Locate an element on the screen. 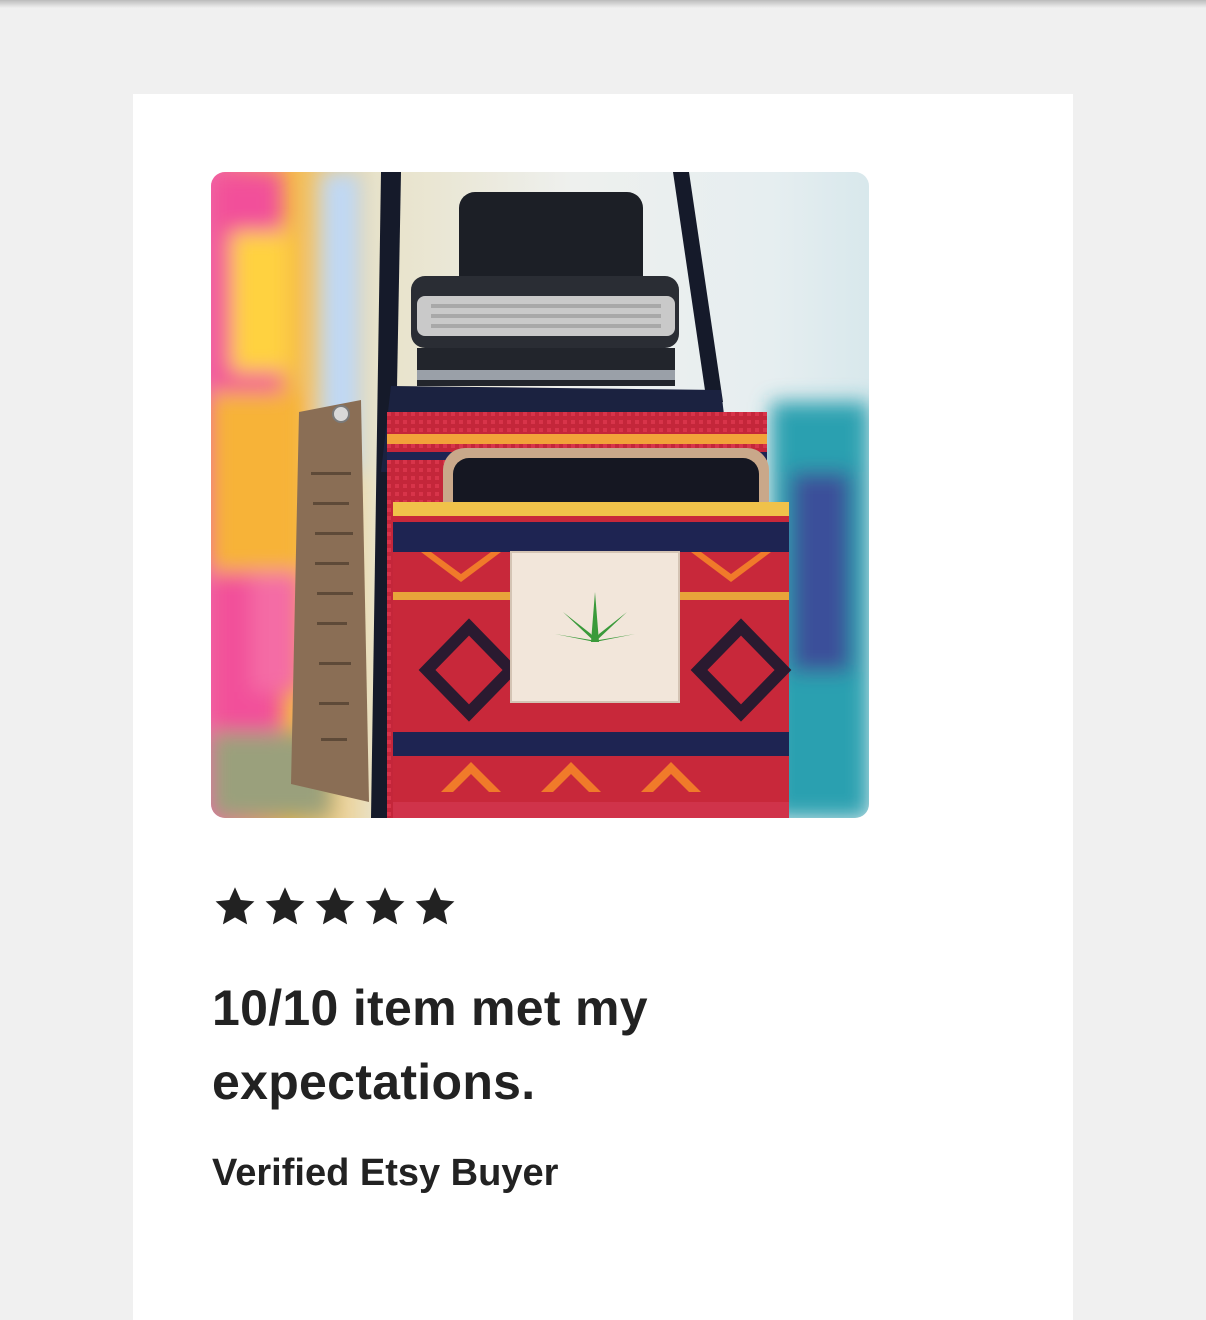 This screenshot has height=1320, width=1206. reviewer-name: Verified Etsy Buyer is located at coordinates (385, 1173).